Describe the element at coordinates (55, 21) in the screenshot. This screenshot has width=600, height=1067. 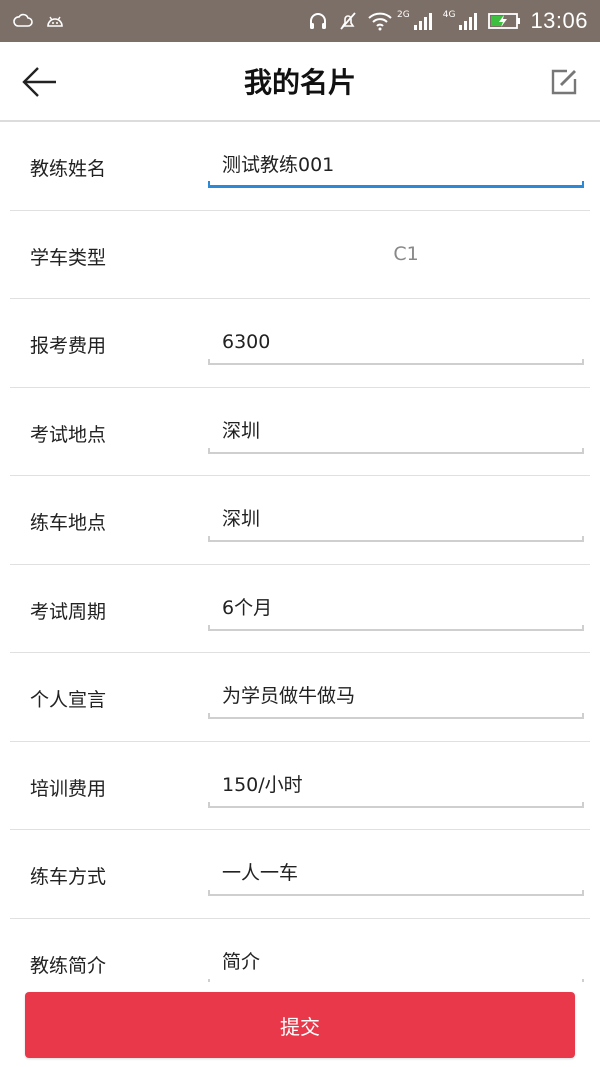
I see `android-icon` at that location.